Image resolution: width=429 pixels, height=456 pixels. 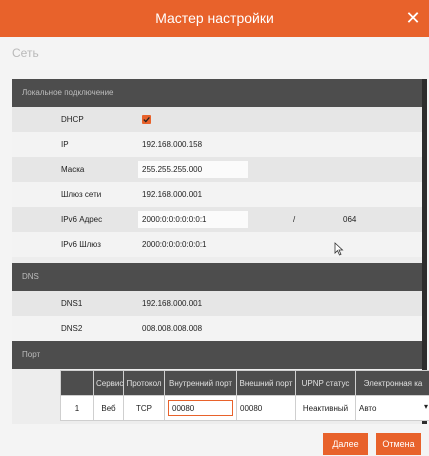 I want to click on ipv6-address-field: 2000:0:0:0:0:0:0:1, so click(x=174, y=219).